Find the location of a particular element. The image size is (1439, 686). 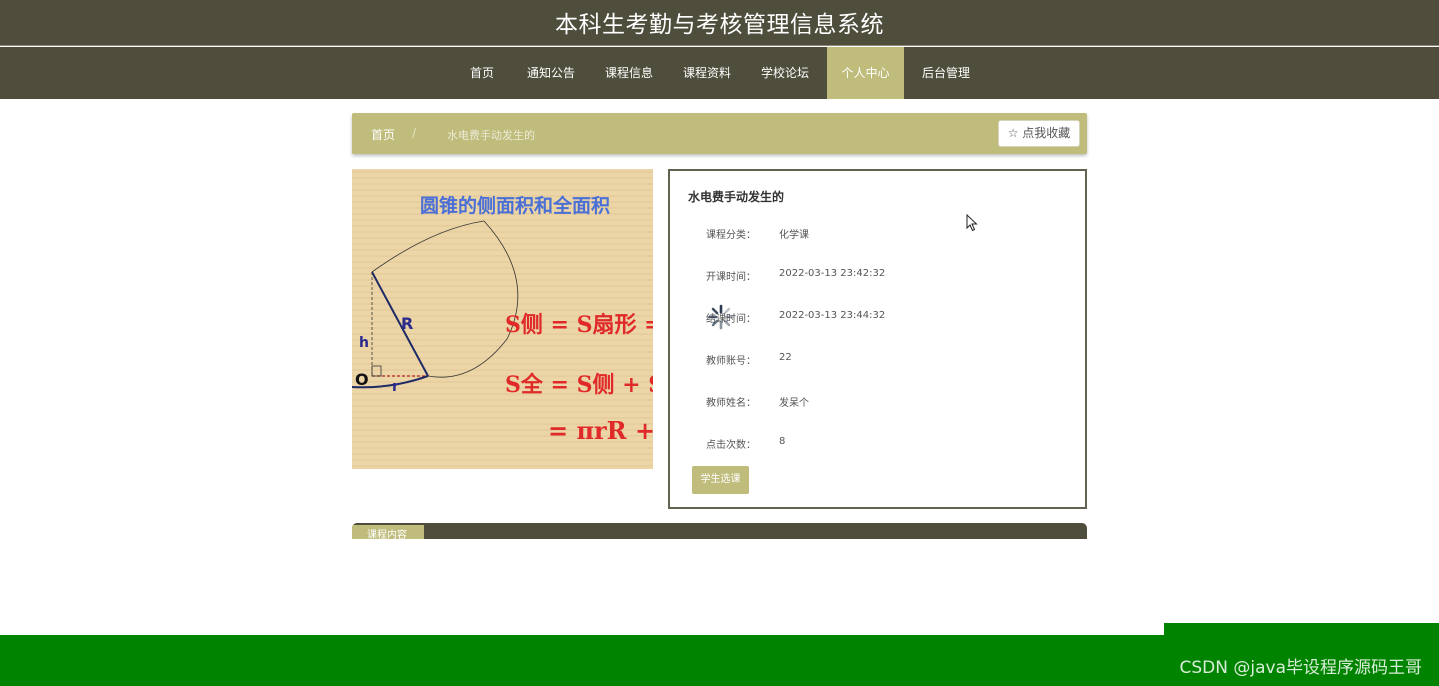

favorite-button: ☆ 点我收藏 is located at coordinates (1039, 133).